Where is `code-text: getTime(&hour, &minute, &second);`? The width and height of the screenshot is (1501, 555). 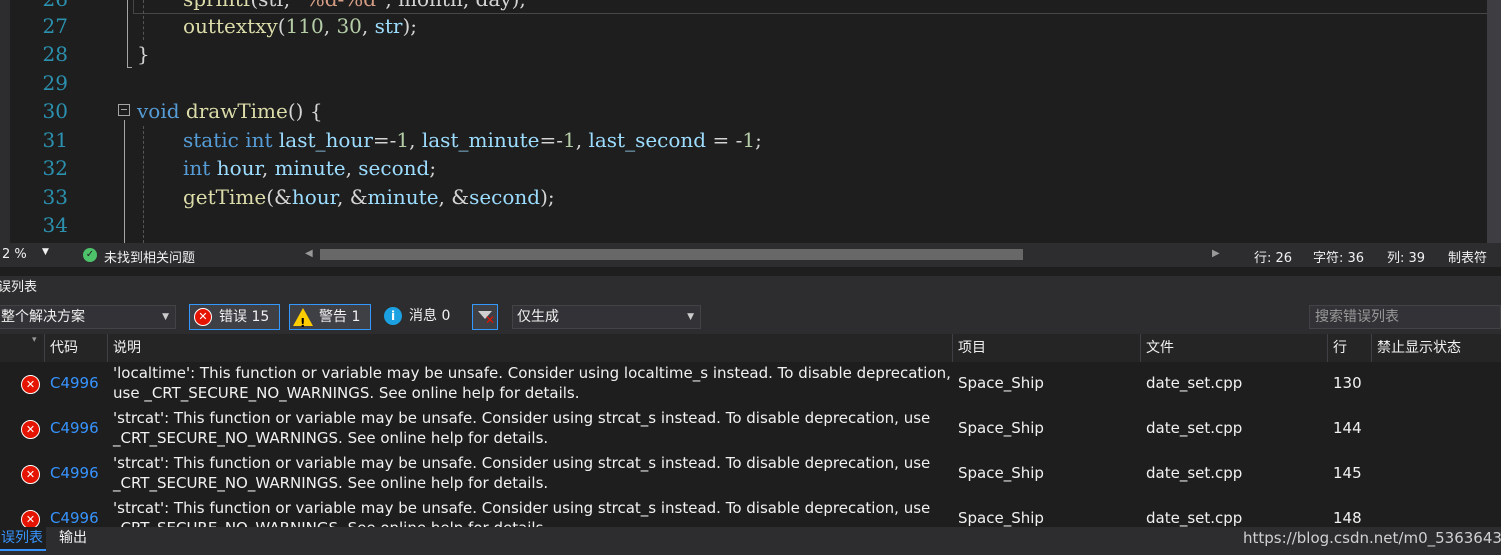 code-text: getTime(&hour, &minute, &second); is located at coordinates (369, 197).